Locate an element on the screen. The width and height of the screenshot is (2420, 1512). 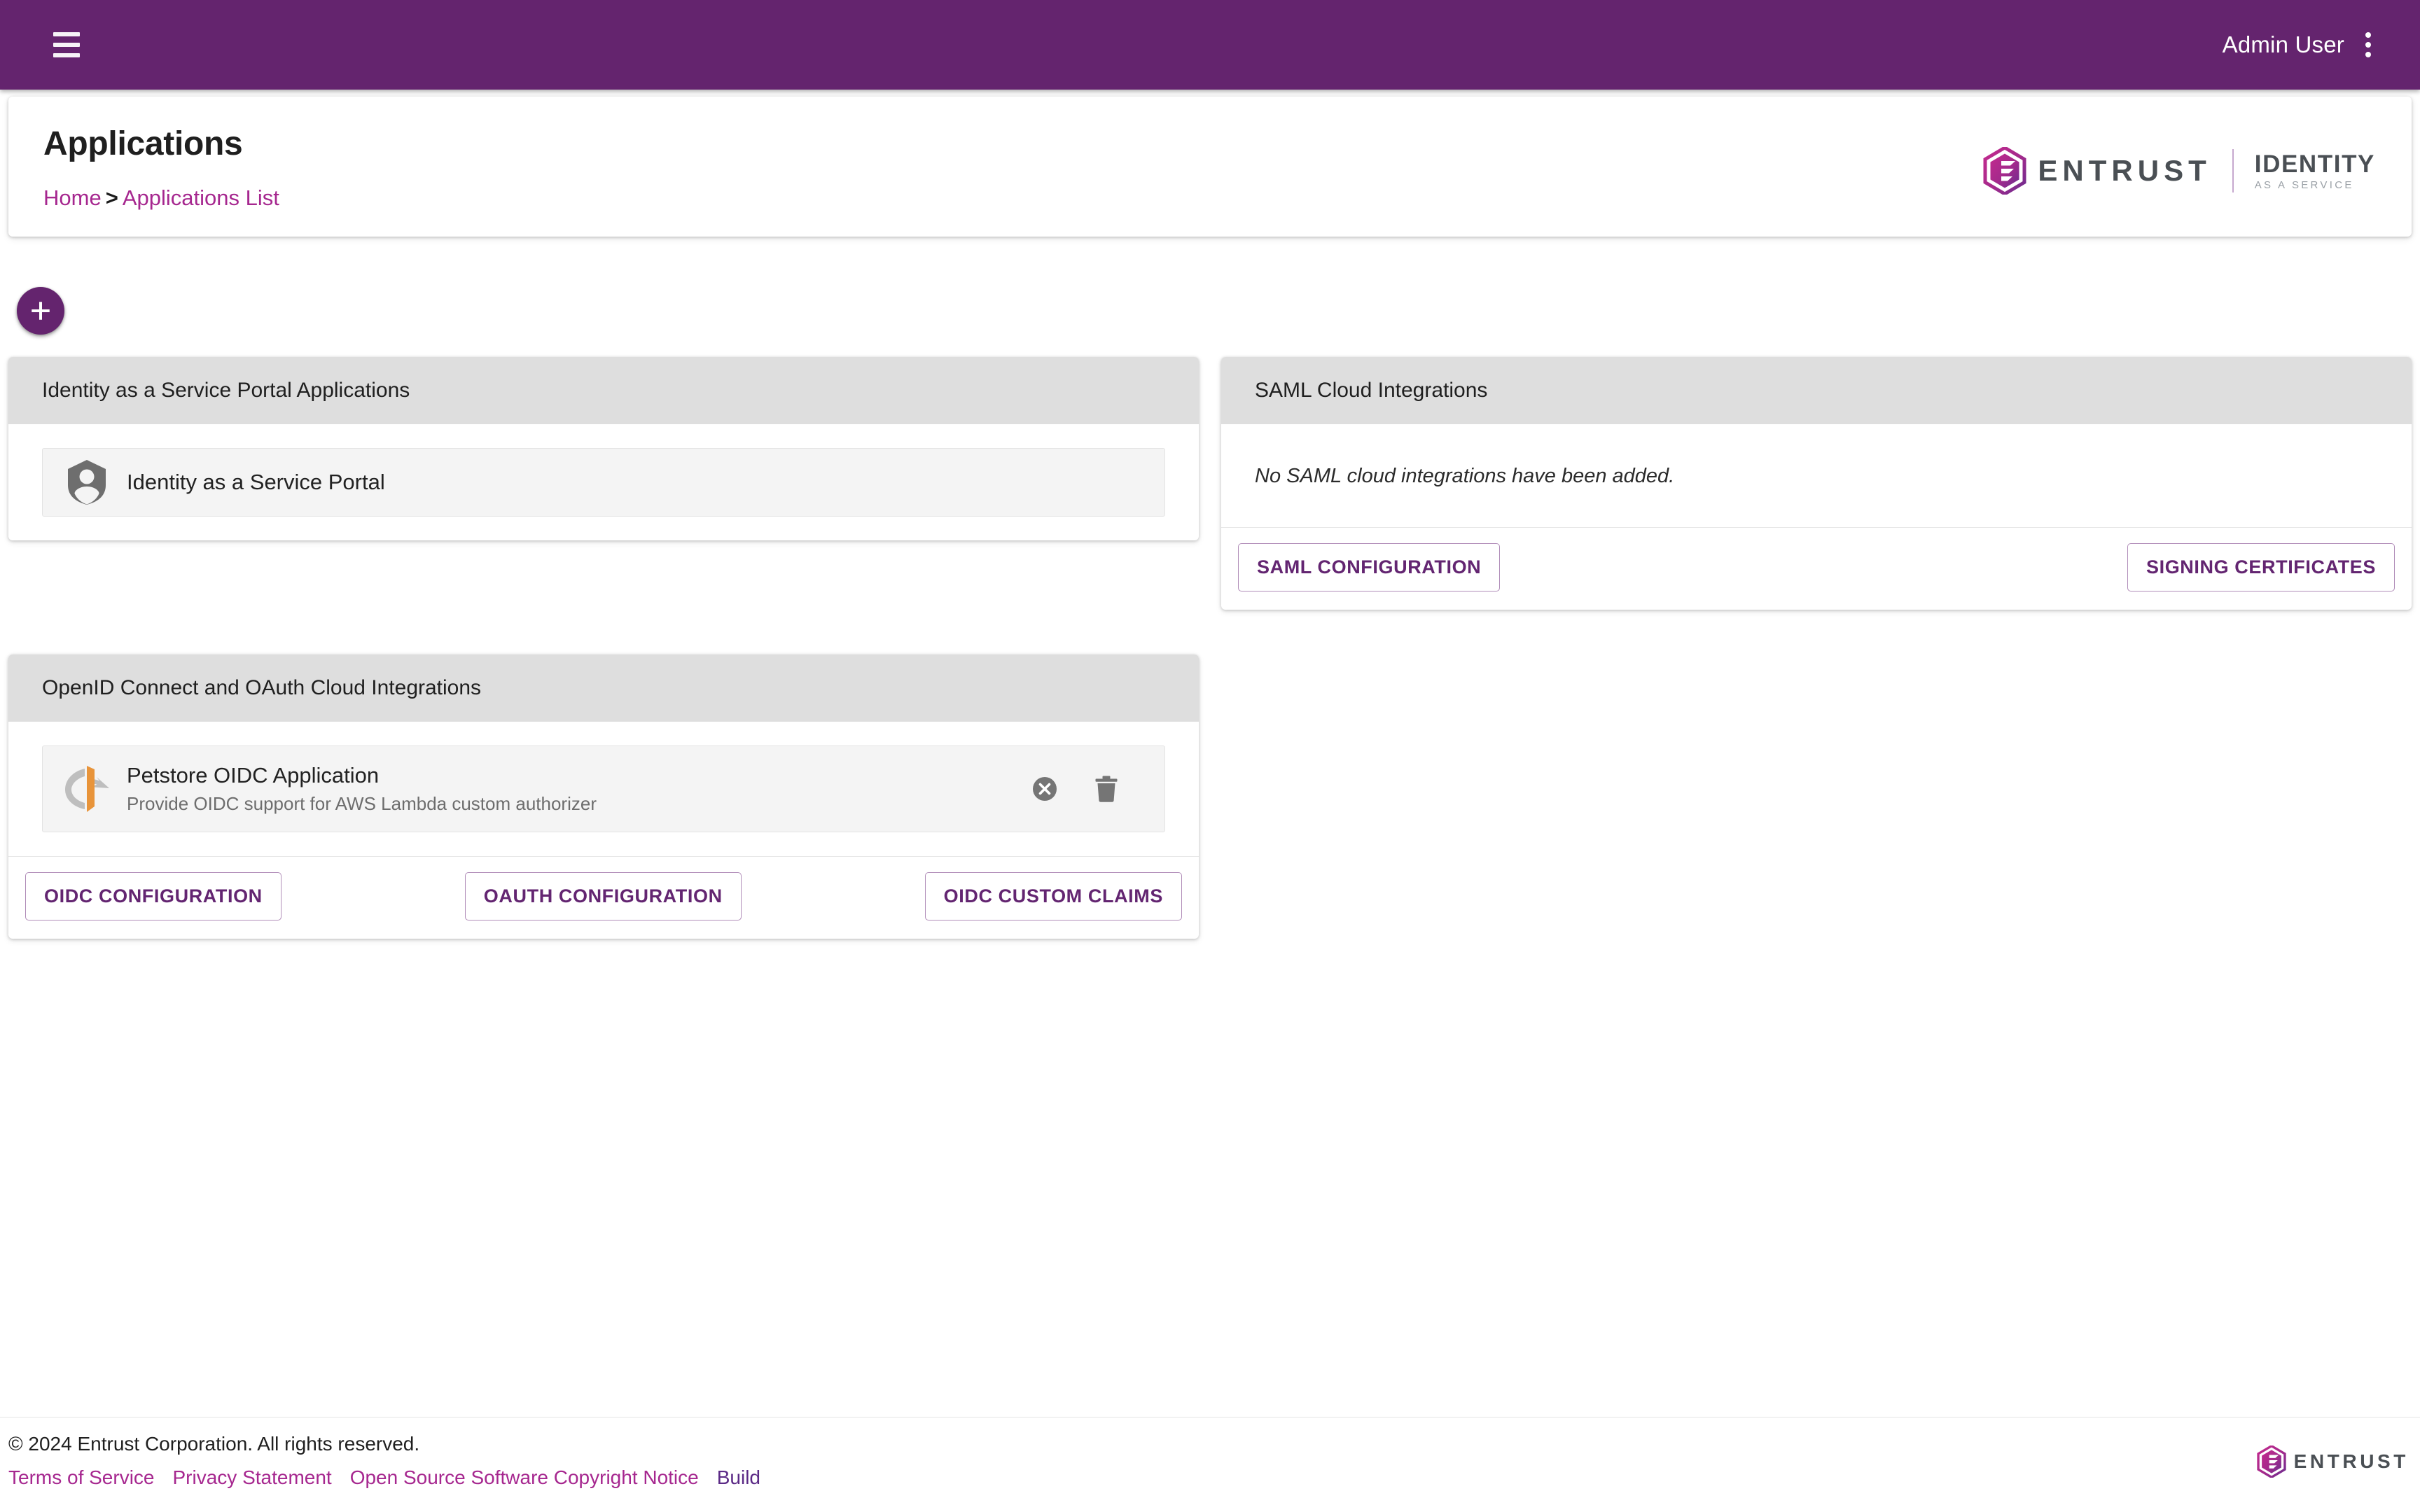
product-name-line1: IDENTITY is located at coordinates (2314, 164).